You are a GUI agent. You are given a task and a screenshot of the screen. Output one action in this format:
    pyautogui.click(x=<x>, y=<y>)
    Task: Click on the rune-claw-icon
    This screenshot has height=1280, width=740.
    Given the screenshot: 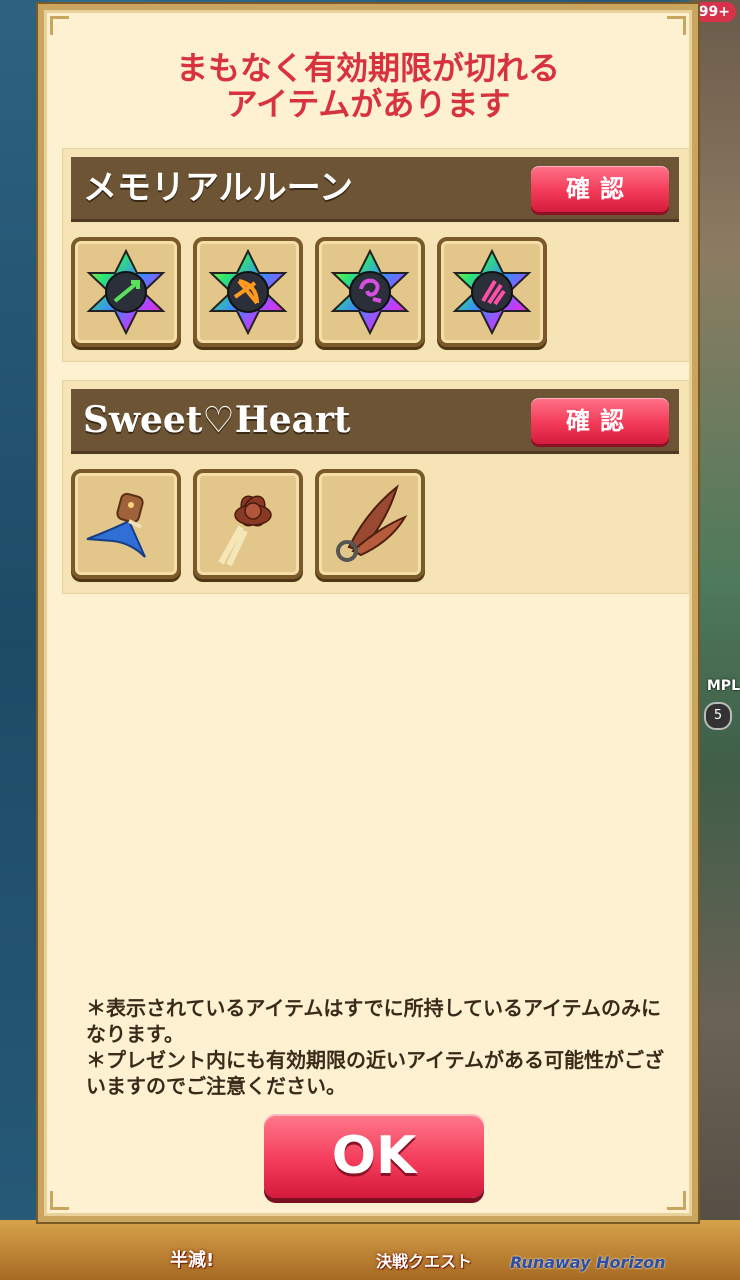 What is the action you would take?
    pyautogui.click(x=492, y=292)
    